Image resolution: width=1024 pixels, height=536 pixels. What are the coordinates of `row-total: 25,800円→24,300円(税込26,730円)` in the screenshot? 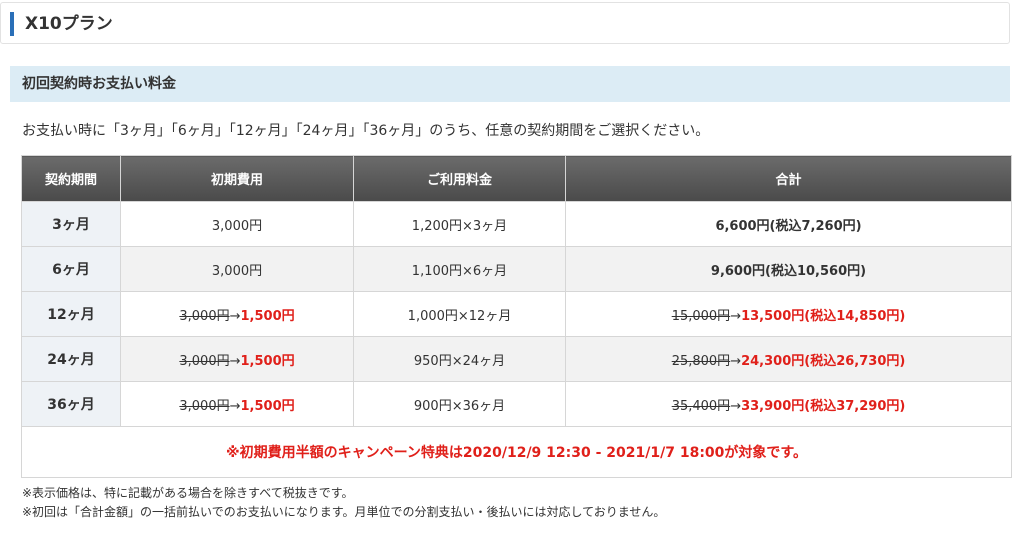 It's located at (788, 359).